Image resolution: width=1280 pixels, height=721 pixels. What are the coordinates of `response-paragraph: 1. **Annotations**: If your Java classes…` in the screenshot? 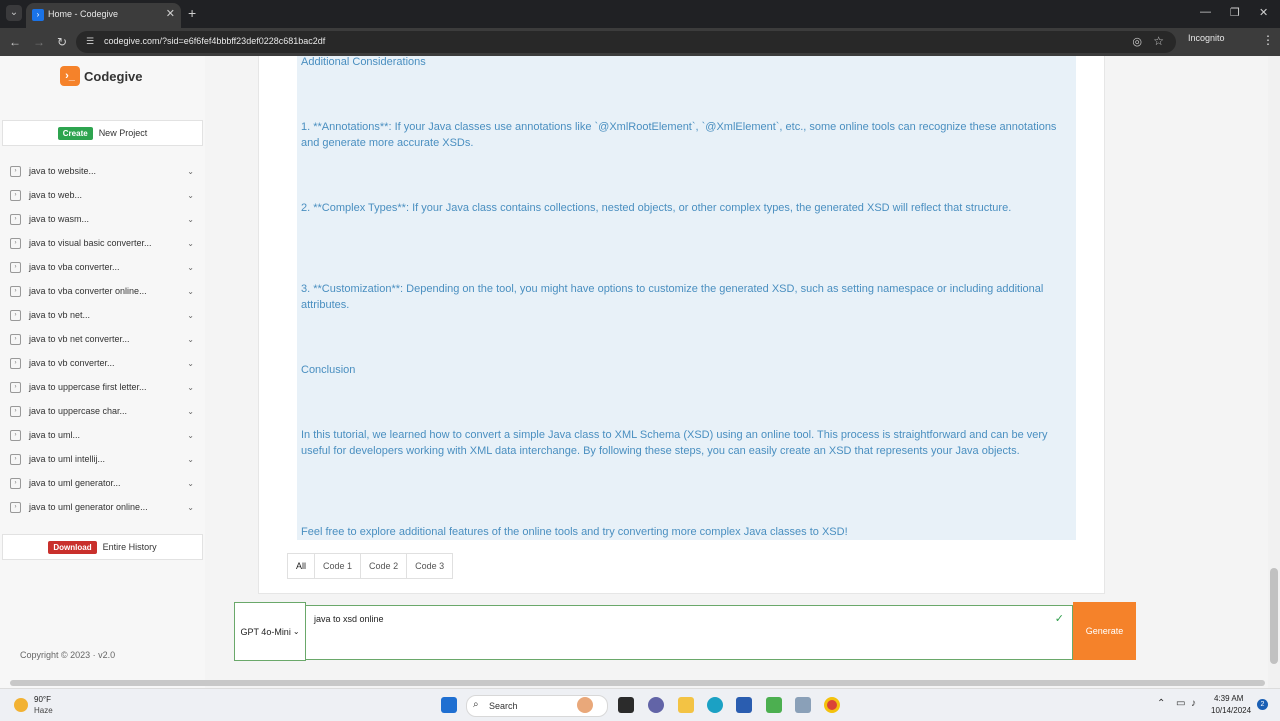 It's located at (679, 135).